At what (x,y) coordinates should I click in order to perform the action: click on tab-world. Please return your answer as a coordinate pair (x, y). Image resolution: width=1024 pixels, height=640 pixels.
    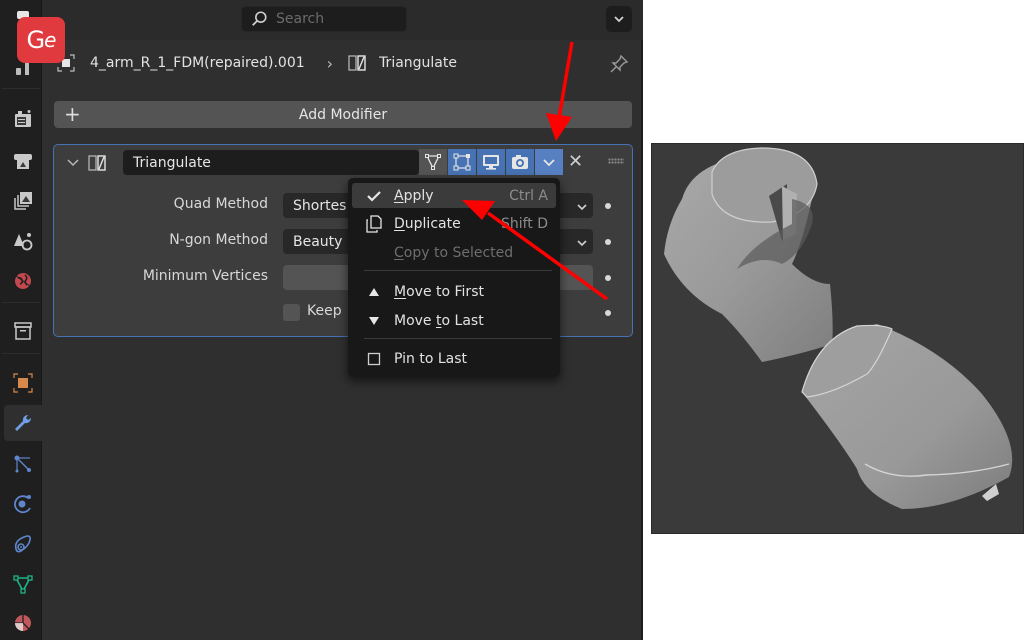
    Looking at the image, I should click on (23, 281).